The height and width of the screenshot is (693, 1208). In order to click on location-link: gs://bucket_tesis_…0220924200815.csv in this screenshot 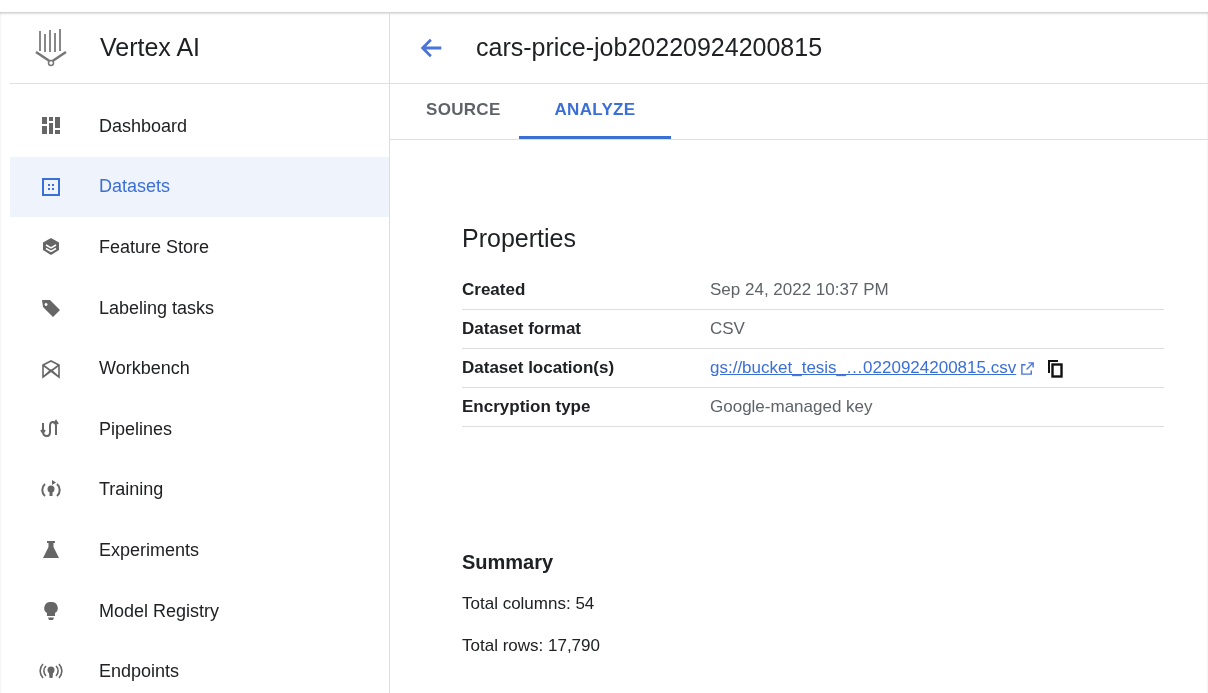, I will do `click(863, 368)`.